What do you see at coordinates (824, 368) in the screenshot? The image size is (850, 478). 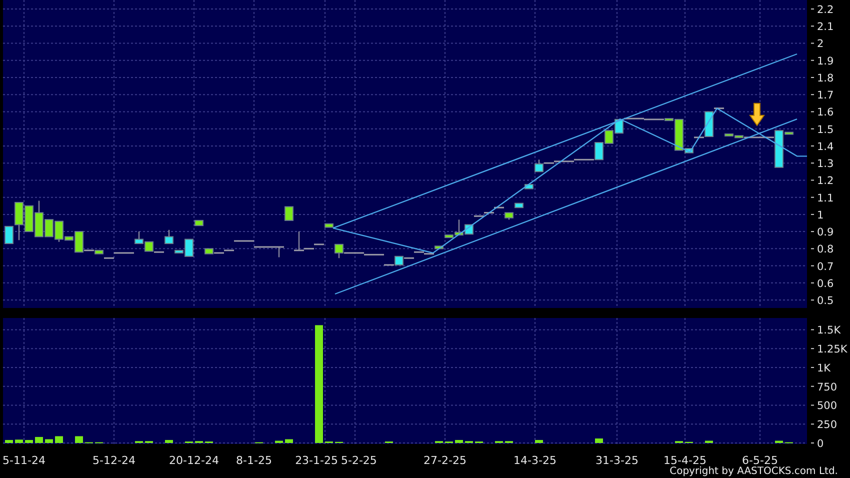 I see `axis-label: 1K` at bounding box center [824, 368].